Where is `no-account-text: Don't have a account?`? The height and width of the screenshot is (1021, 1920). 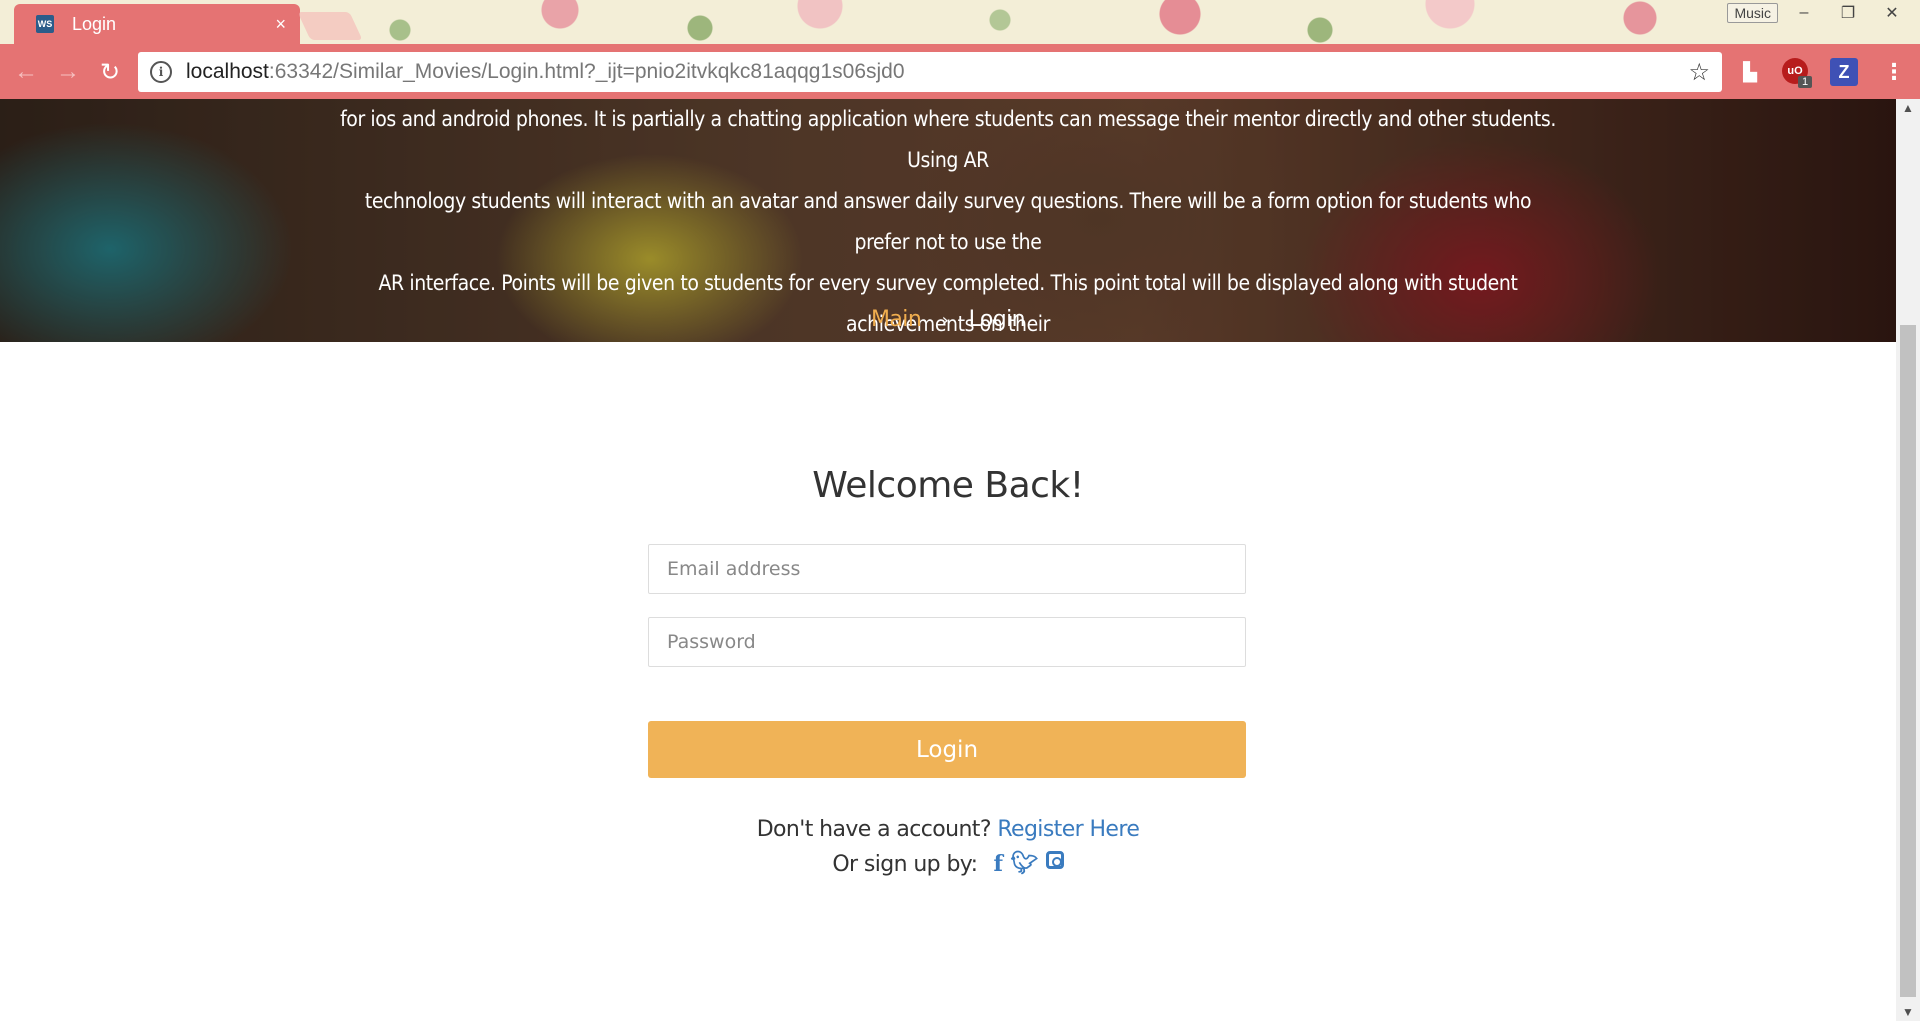 no-account-text: Don't have a account? is located at coordinates (874, 829).